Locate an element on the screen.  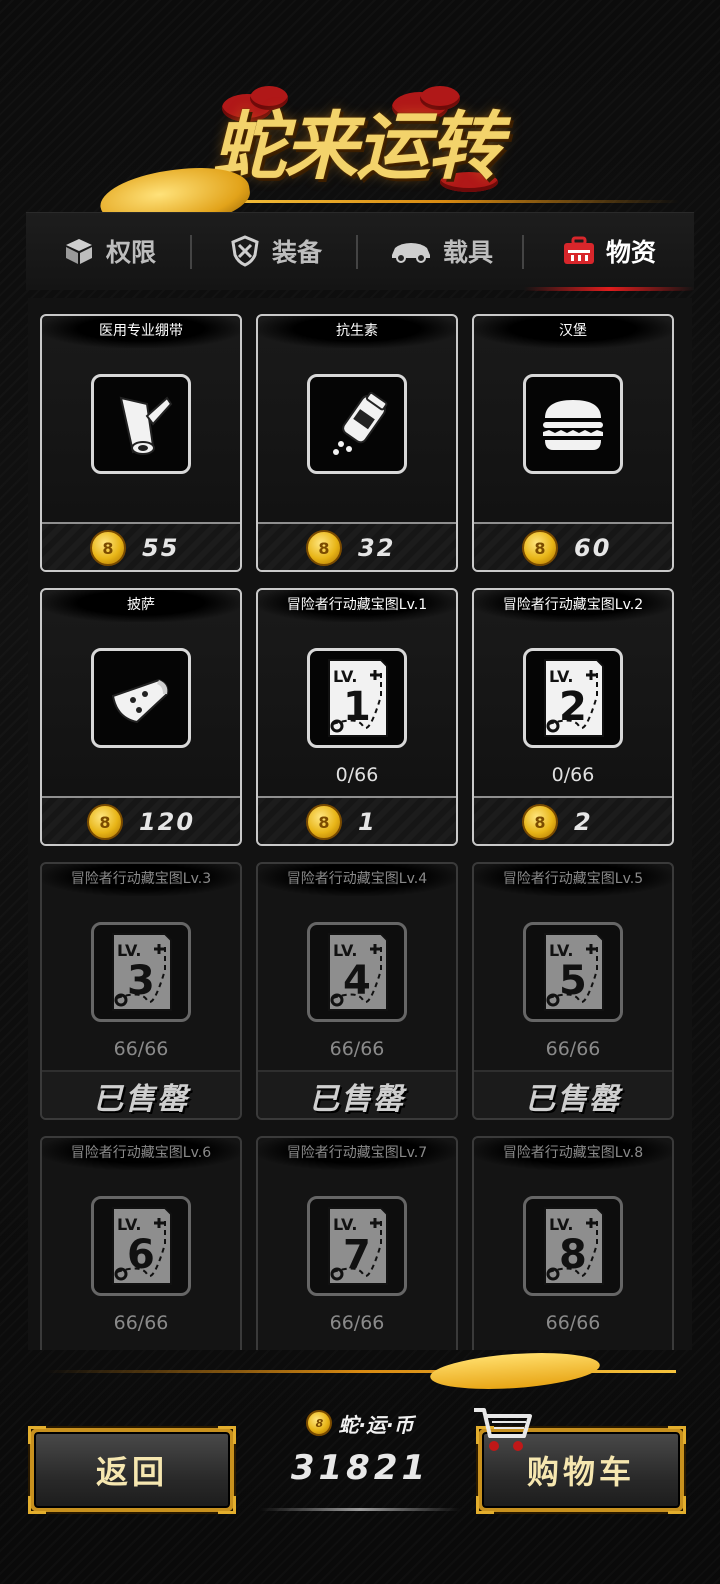
item-name: 冒险者行动藏宝图Lv.3 is located at coordinates (141, 880).